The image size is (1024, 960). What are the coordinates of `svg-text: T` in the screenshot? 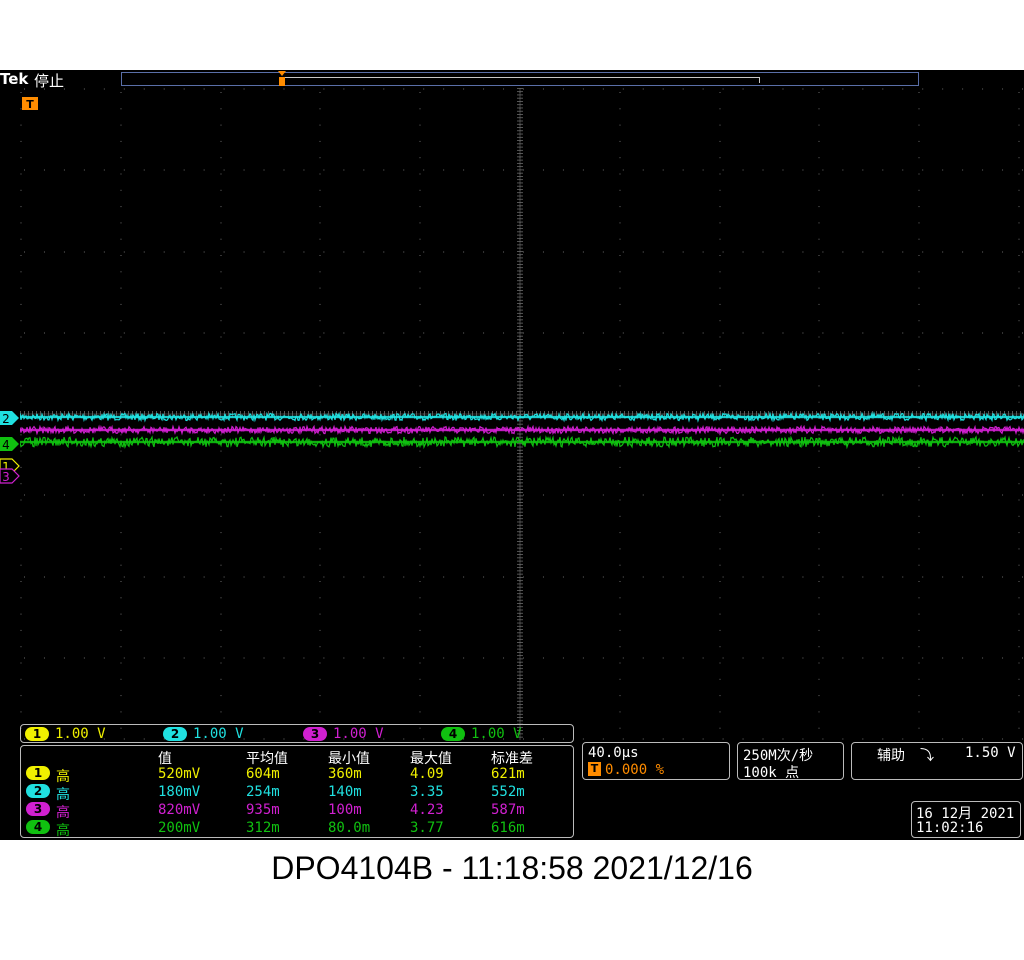 It's located at (30, 104).